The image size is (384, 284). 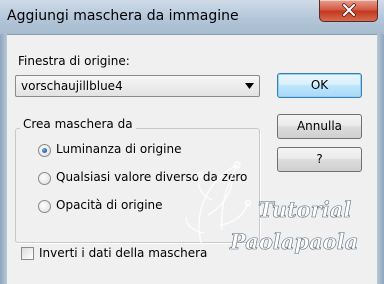 What do you see at coordinates (27, 253) in the screenshot?
I see `invert-mask-checkbox` at bounding box center [27, 253].